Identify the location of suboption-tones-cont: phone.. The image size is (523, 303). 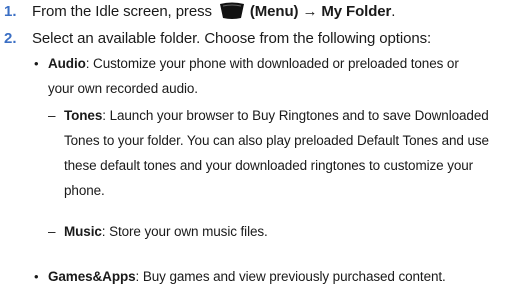
(84, 190).